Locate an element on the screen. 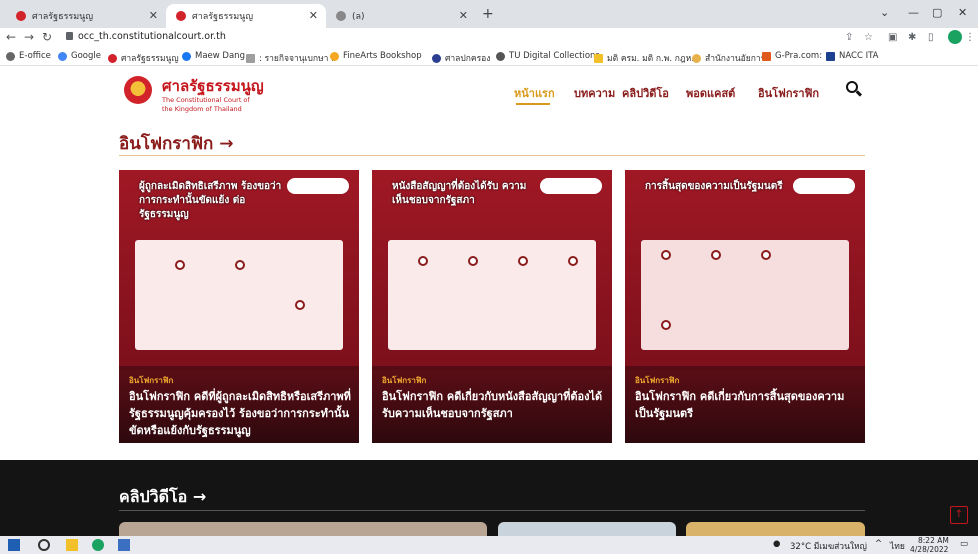  ita-icon is located at coordinates (830, 56).